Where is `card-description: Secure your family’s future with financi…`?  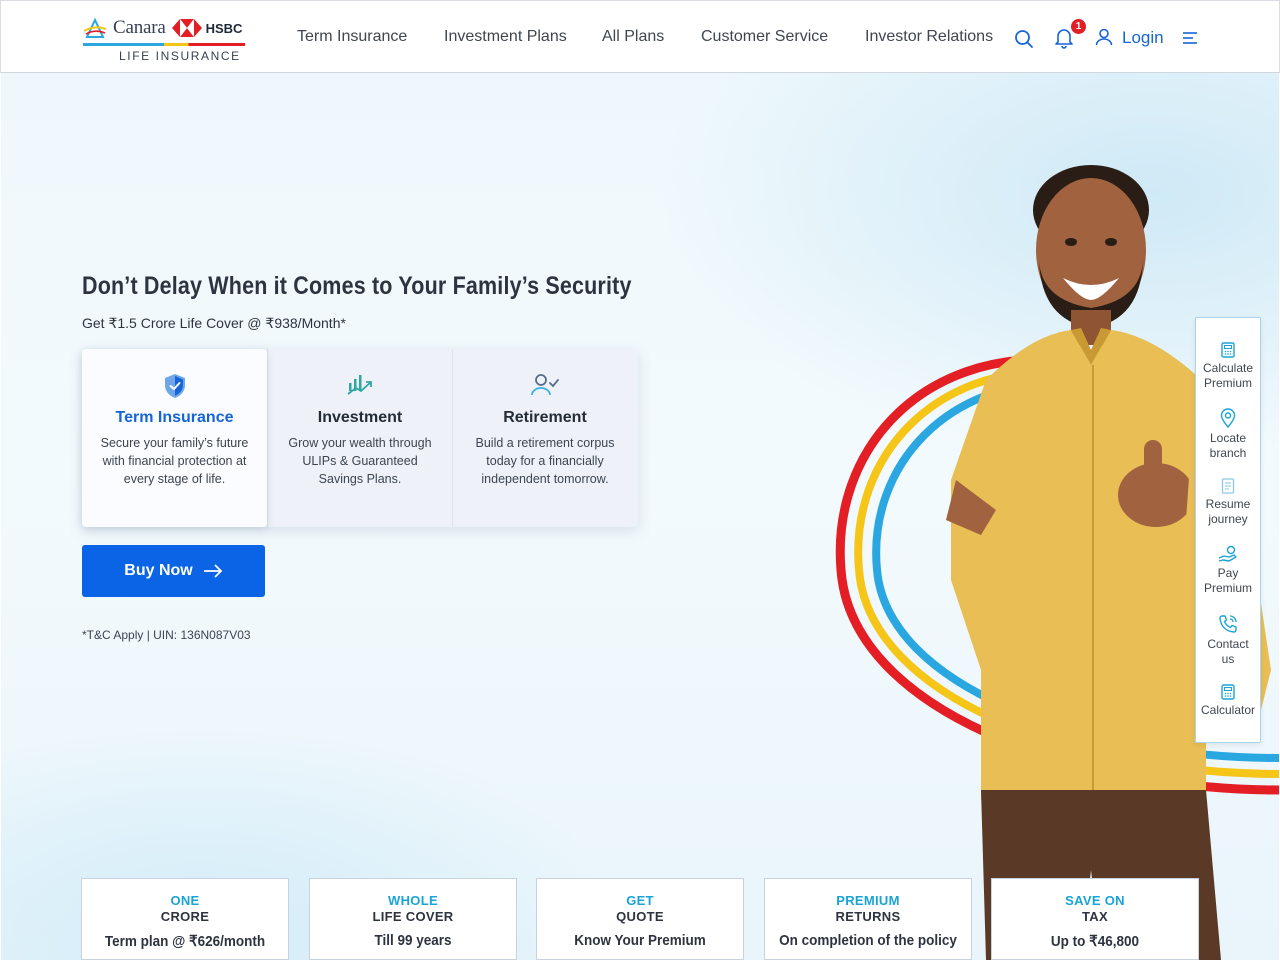
card-description: Secure your family’s future with financi… is located at coordinates (174, 461).